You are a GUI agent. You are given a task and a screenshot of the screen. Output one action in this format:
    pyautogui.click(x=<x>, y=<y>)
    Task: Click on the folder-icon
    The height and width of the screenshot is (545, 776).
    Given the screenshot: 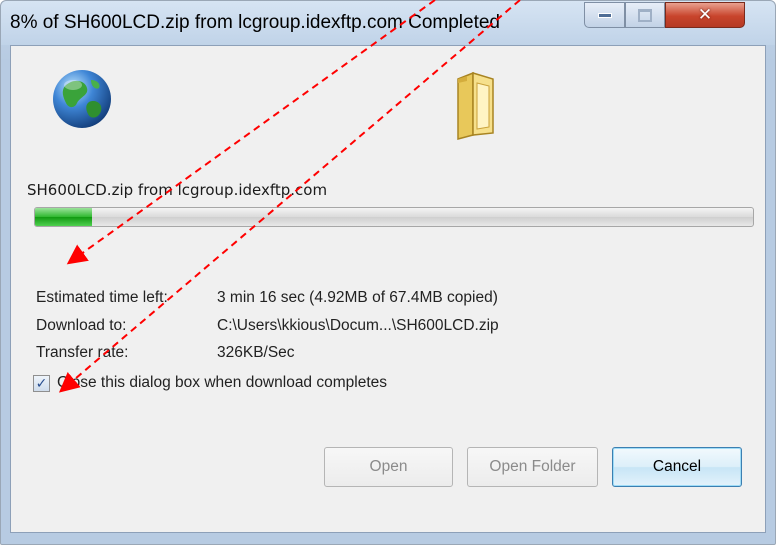 What is the action you would take?
    pyautogui.click(x=475, y=105)
    